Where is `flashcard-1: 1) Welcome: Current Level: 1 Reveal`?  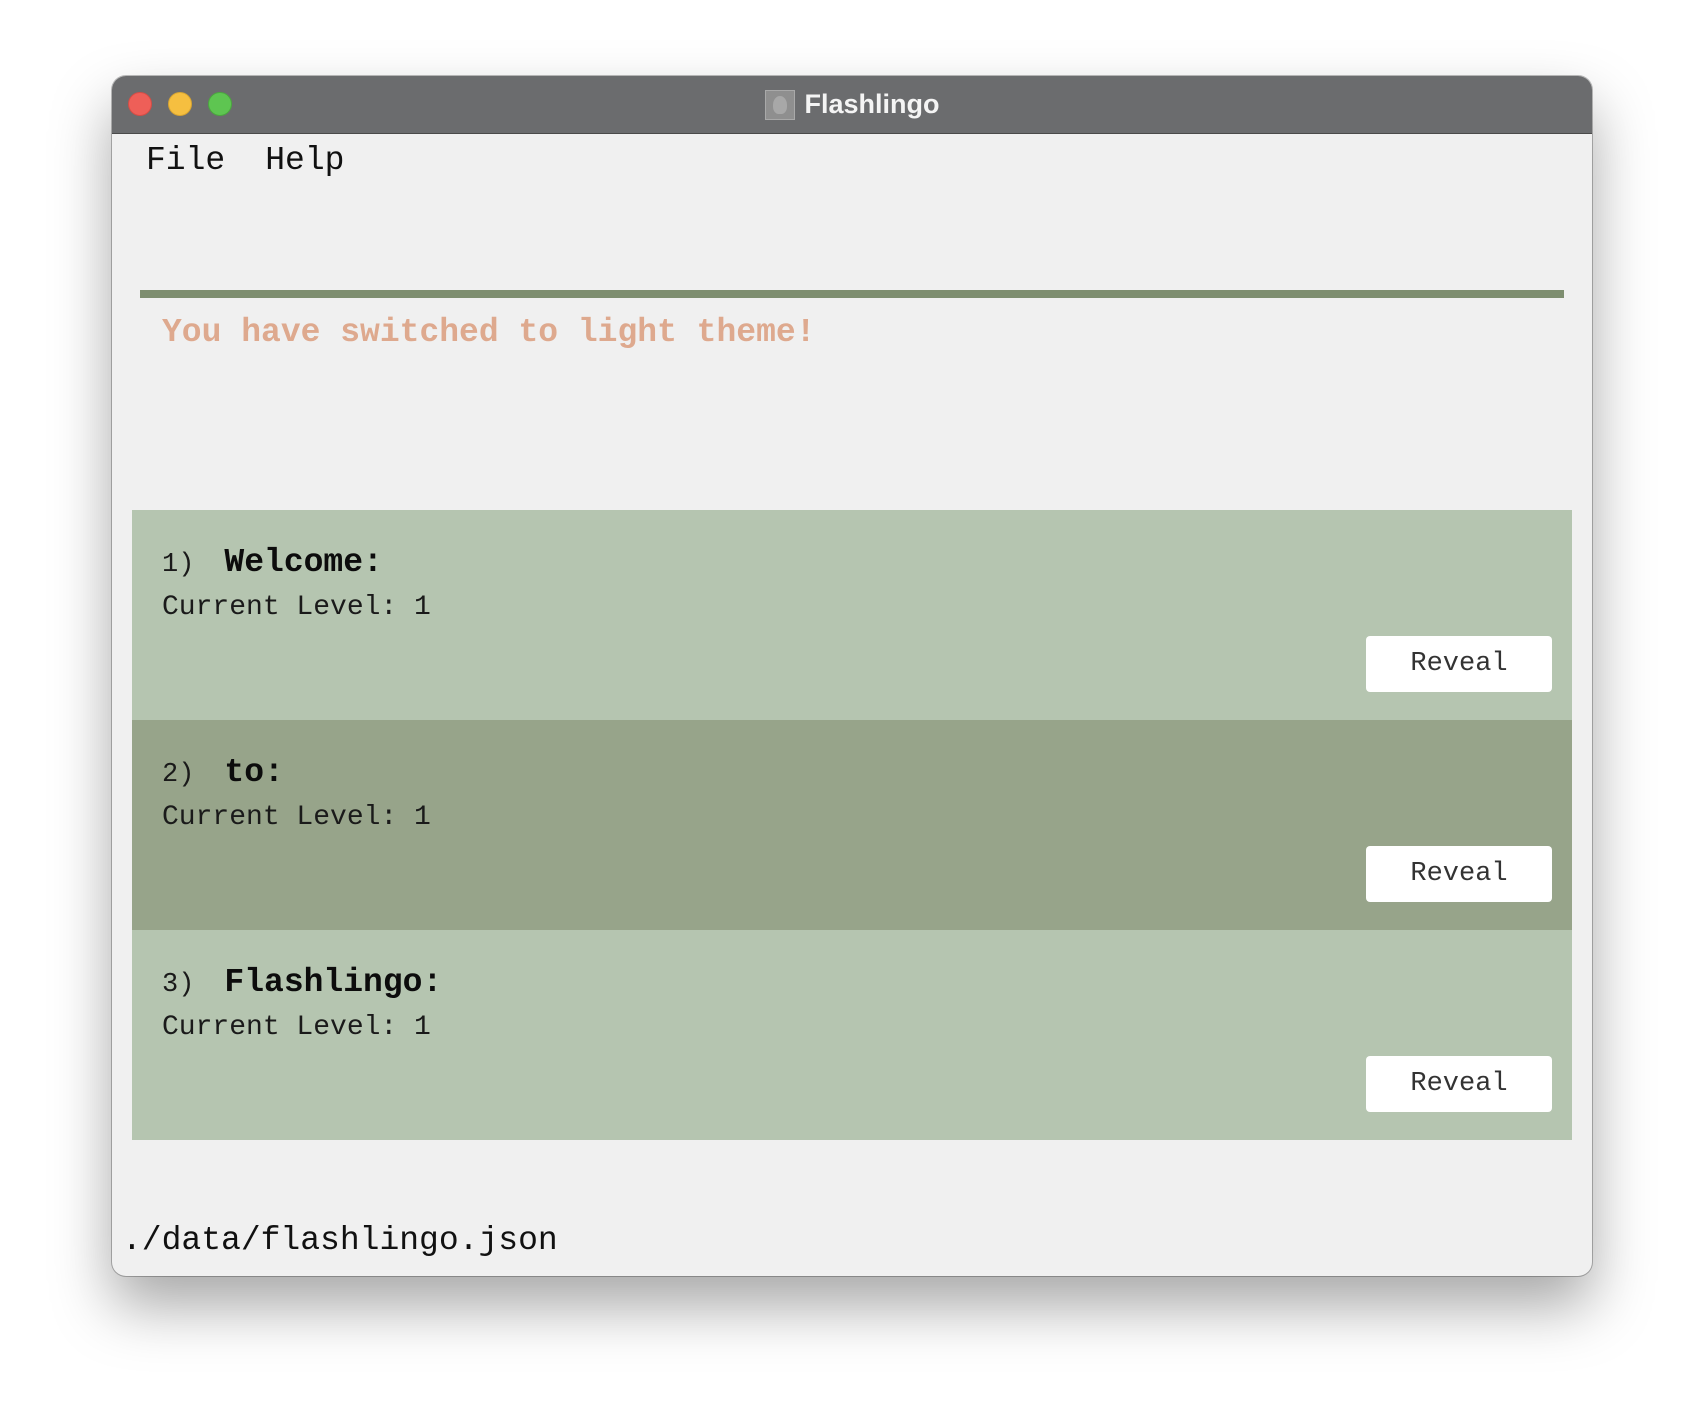
flashcard-1: 1) Welcome: Current Level: 1 Reveal is located at coordinates (852, 615).